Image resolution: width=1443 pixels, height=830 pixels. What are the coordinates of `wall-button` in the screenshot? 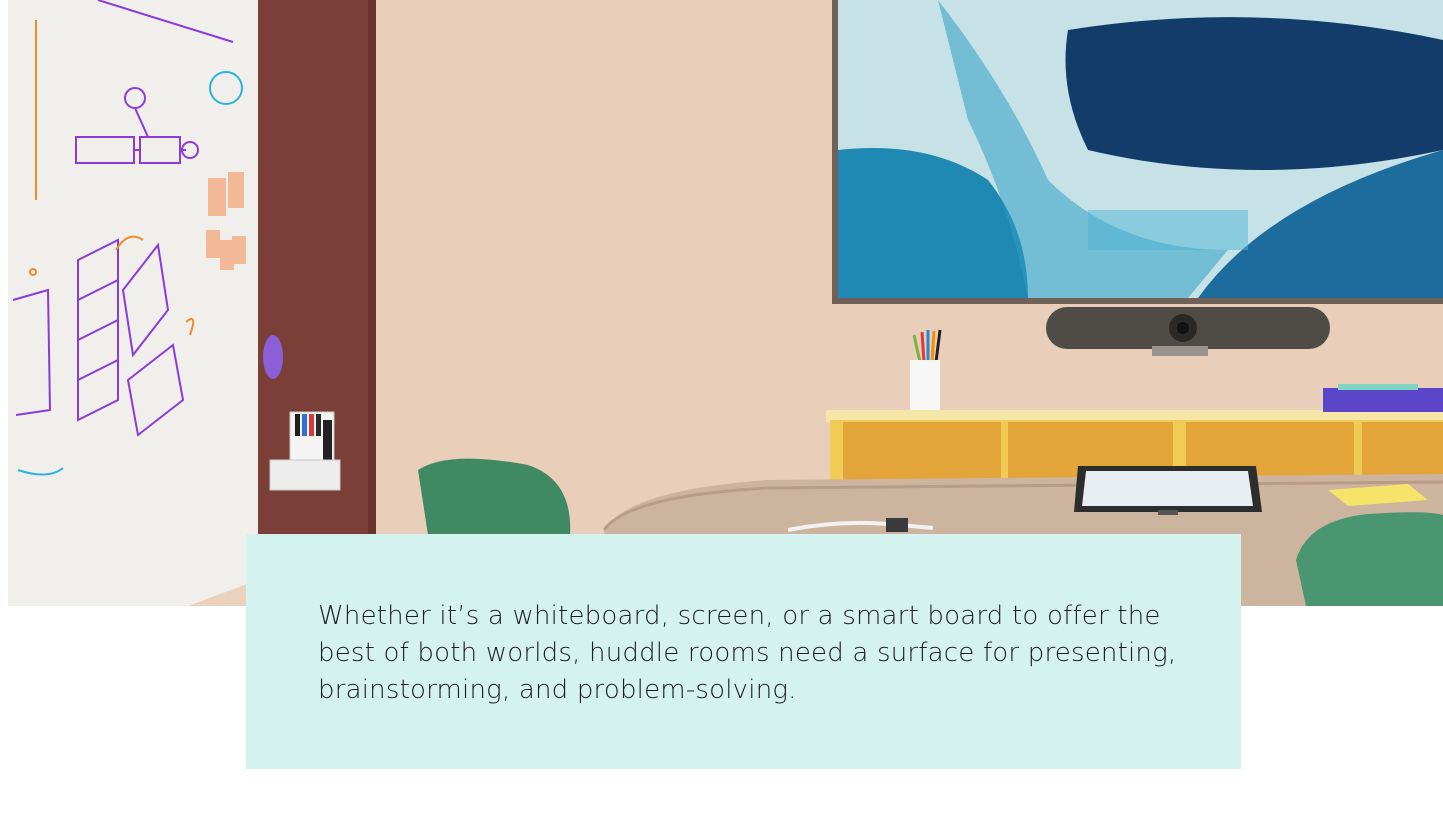 It's located at (273, 357).